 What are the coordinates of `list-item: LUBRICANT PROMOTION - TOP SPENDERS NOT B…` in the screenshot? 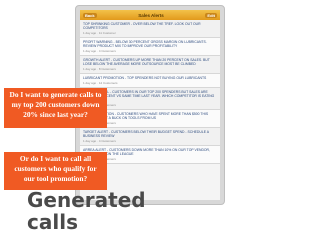 It's located at (150, 81).